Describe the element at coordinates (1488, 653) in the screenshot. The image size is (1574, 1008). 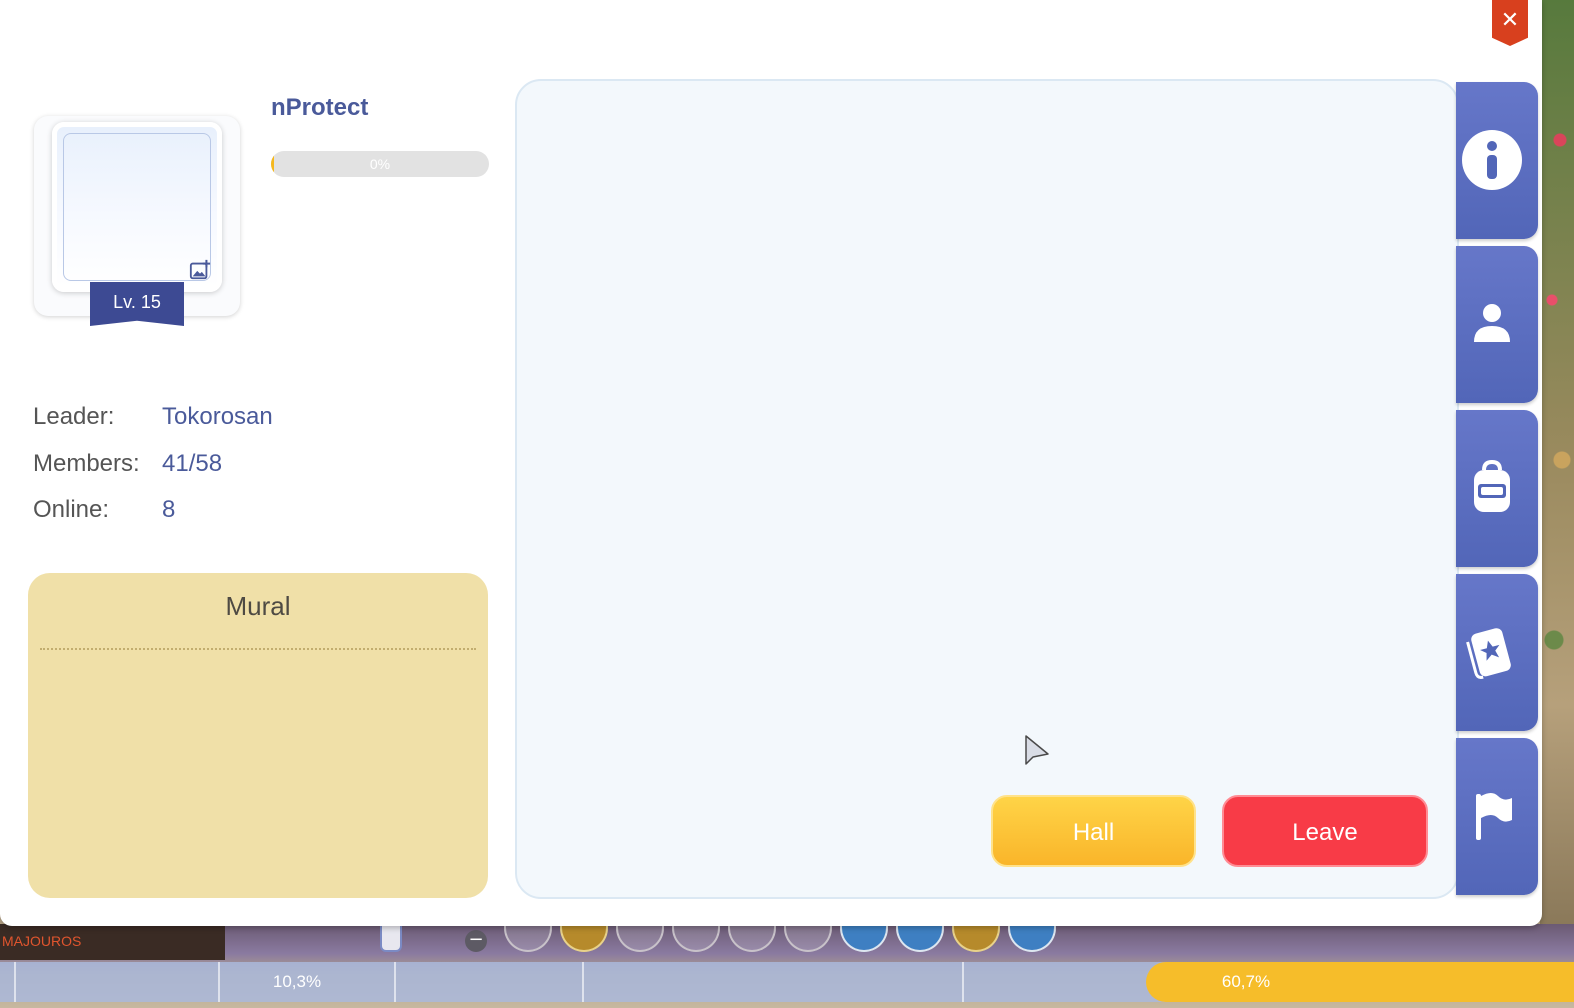
I see `skill-card-icon` at that location.